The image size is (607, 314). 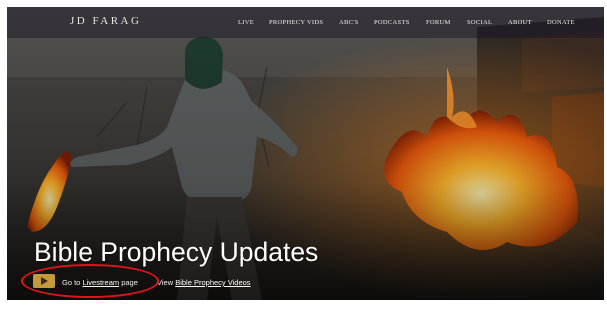 I want to click on nav-item-abcs: ABC'S, so click(x=349, y=22).